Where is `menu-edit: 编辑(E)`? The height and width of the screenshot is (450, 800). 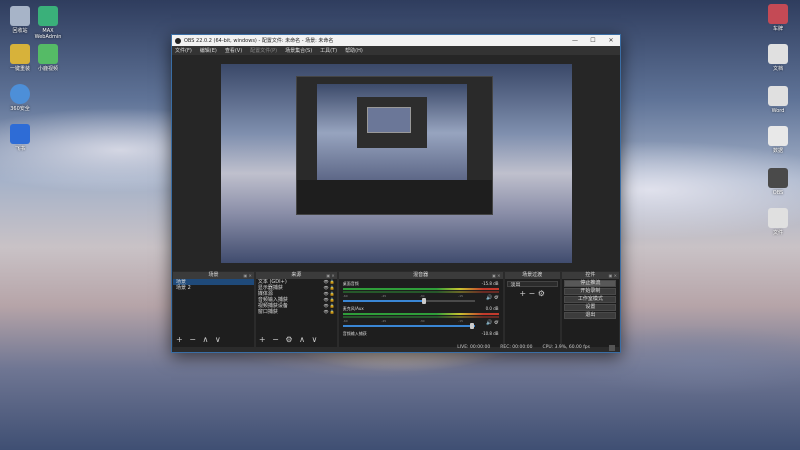 menu-edit: 编辑(E) is located at coordinates (208, 50).